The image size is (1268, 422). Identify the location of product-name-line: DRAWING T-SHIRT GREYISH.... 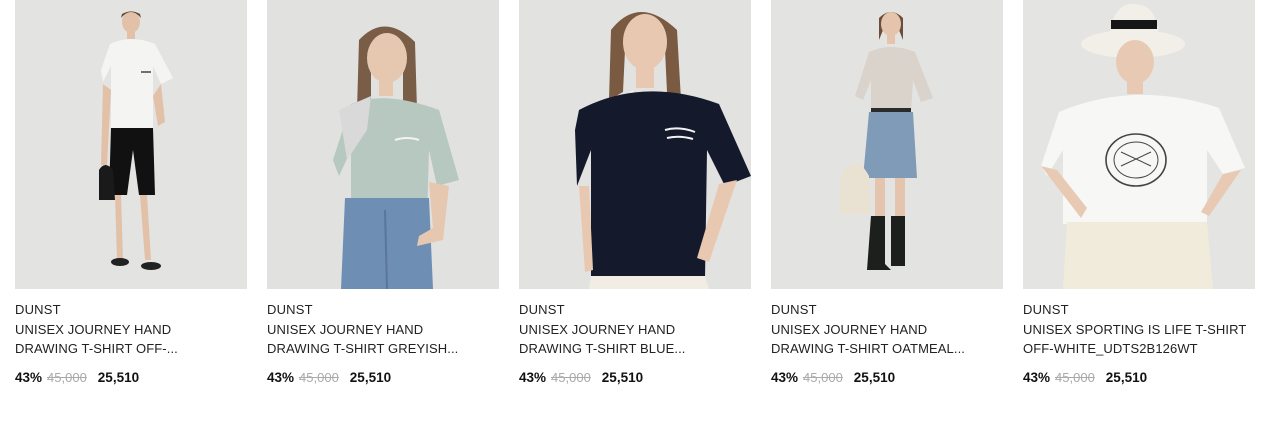
(363, 348).